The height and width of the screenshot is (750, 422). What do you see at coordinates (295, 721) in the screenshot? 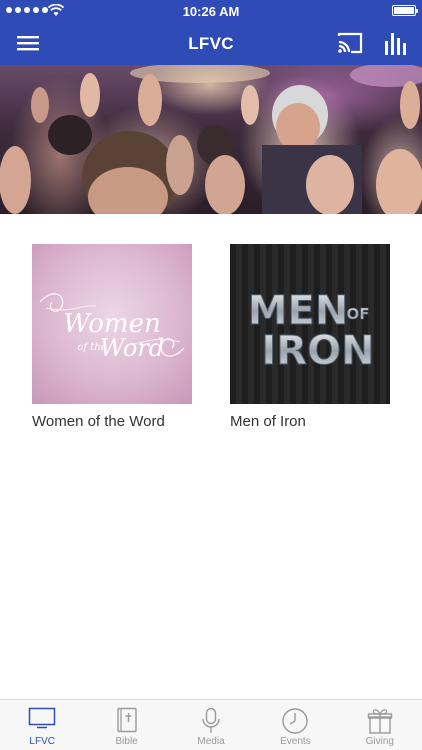
I see `clock-icon` at bounding box center [295, 721].